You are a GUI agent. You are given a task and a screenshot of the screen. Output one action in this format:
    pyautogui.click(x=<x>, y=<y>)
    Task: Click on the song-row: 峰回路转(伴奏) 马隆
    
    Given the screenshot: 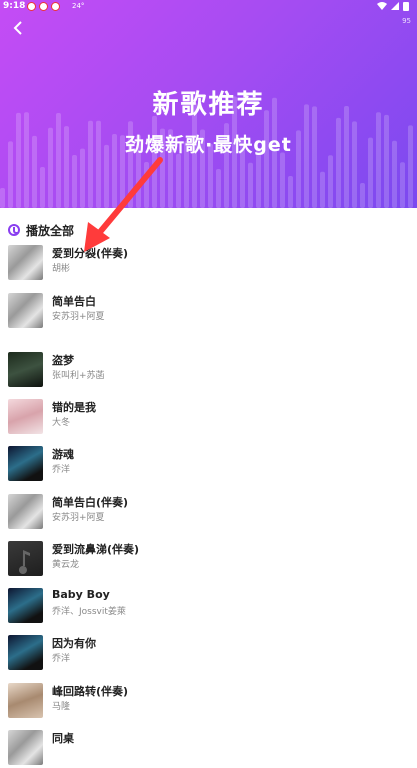 What is the action you would take?
    pyautogui.click(x=208, y=702)
    